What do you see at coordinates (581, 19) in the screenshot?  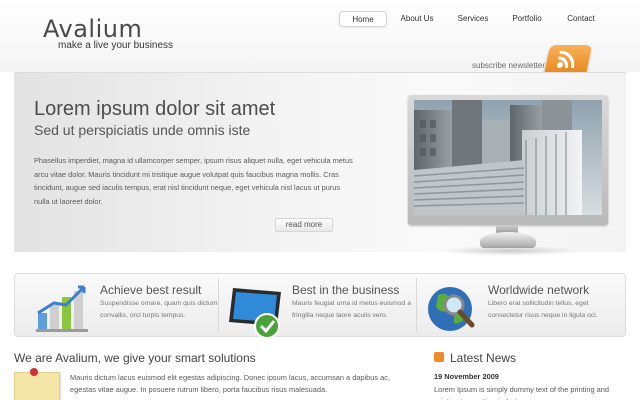 I see `nav-contact: Contact` at bounding box center [581, 19].